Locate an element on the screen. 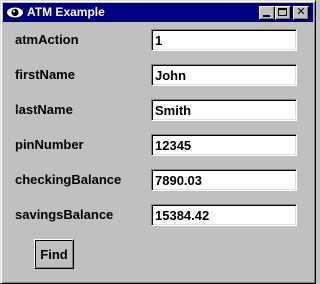 This screenshot has width=320, height=284. last-name-label: lastName is located at coordinates (44, 109).